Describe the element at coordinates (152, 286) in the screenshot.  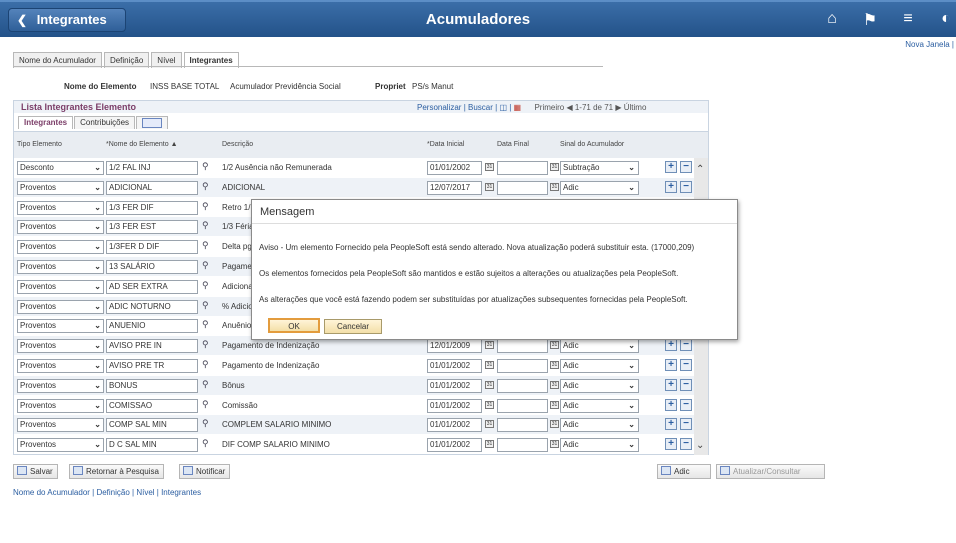
I see `nome-elemento-input: AD SER EXTRA` at that location.